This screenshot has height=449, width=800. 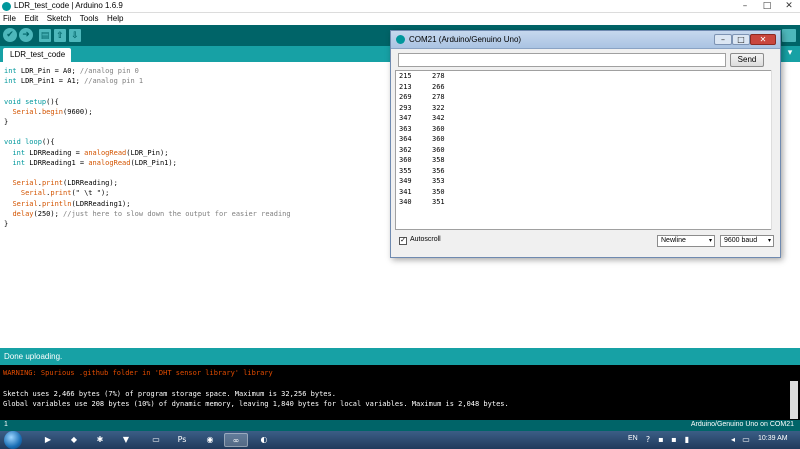 What do you see at coordinates (100, 440) in the screenshot?
I see `taskbar-app-3: ✱` at bounding box center [100, 440].